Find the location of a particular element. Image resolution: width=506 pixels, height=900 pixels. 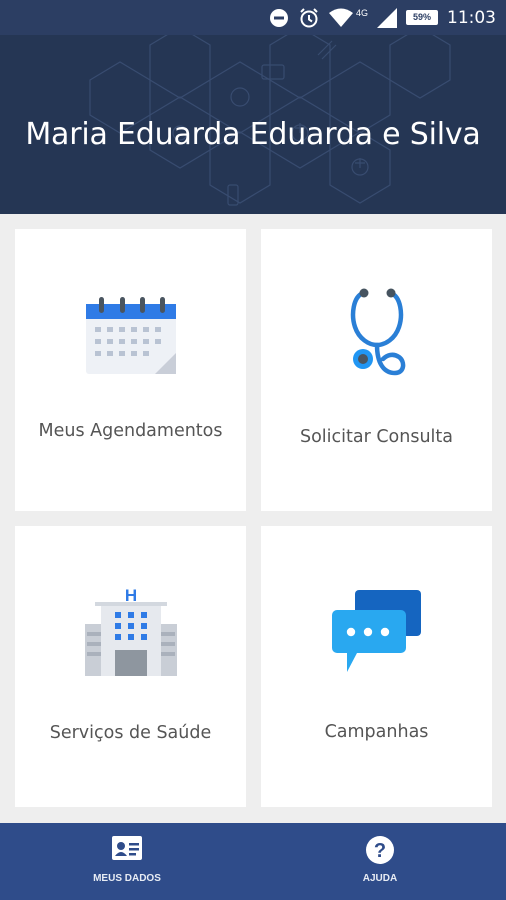

bottom-navigation: MEUS DADOS ? AJUDA is located at coordinates (253, 861).